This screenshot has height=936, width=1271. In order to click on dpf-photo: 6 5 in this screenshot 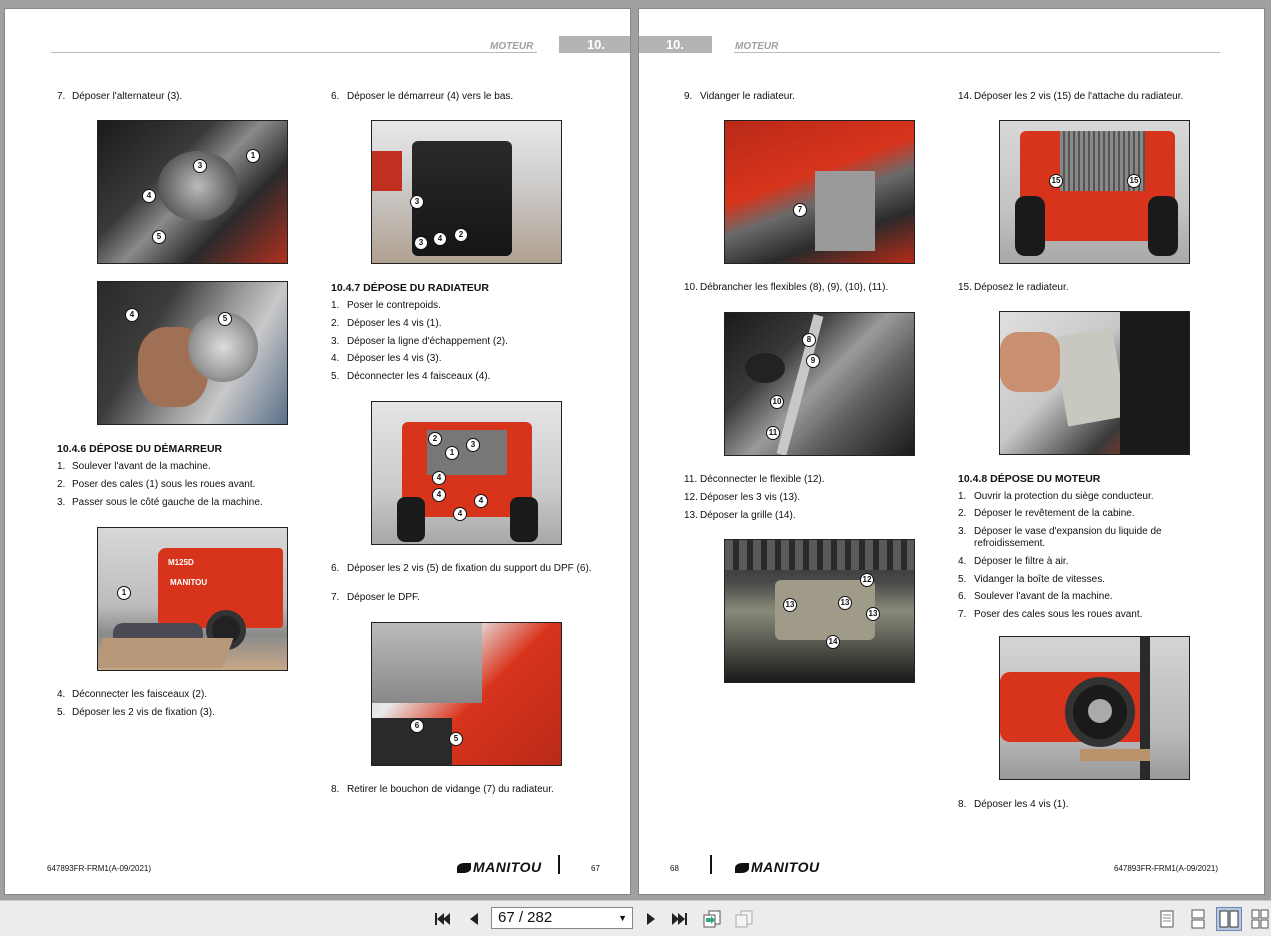, I will do `click(466, 694)`.